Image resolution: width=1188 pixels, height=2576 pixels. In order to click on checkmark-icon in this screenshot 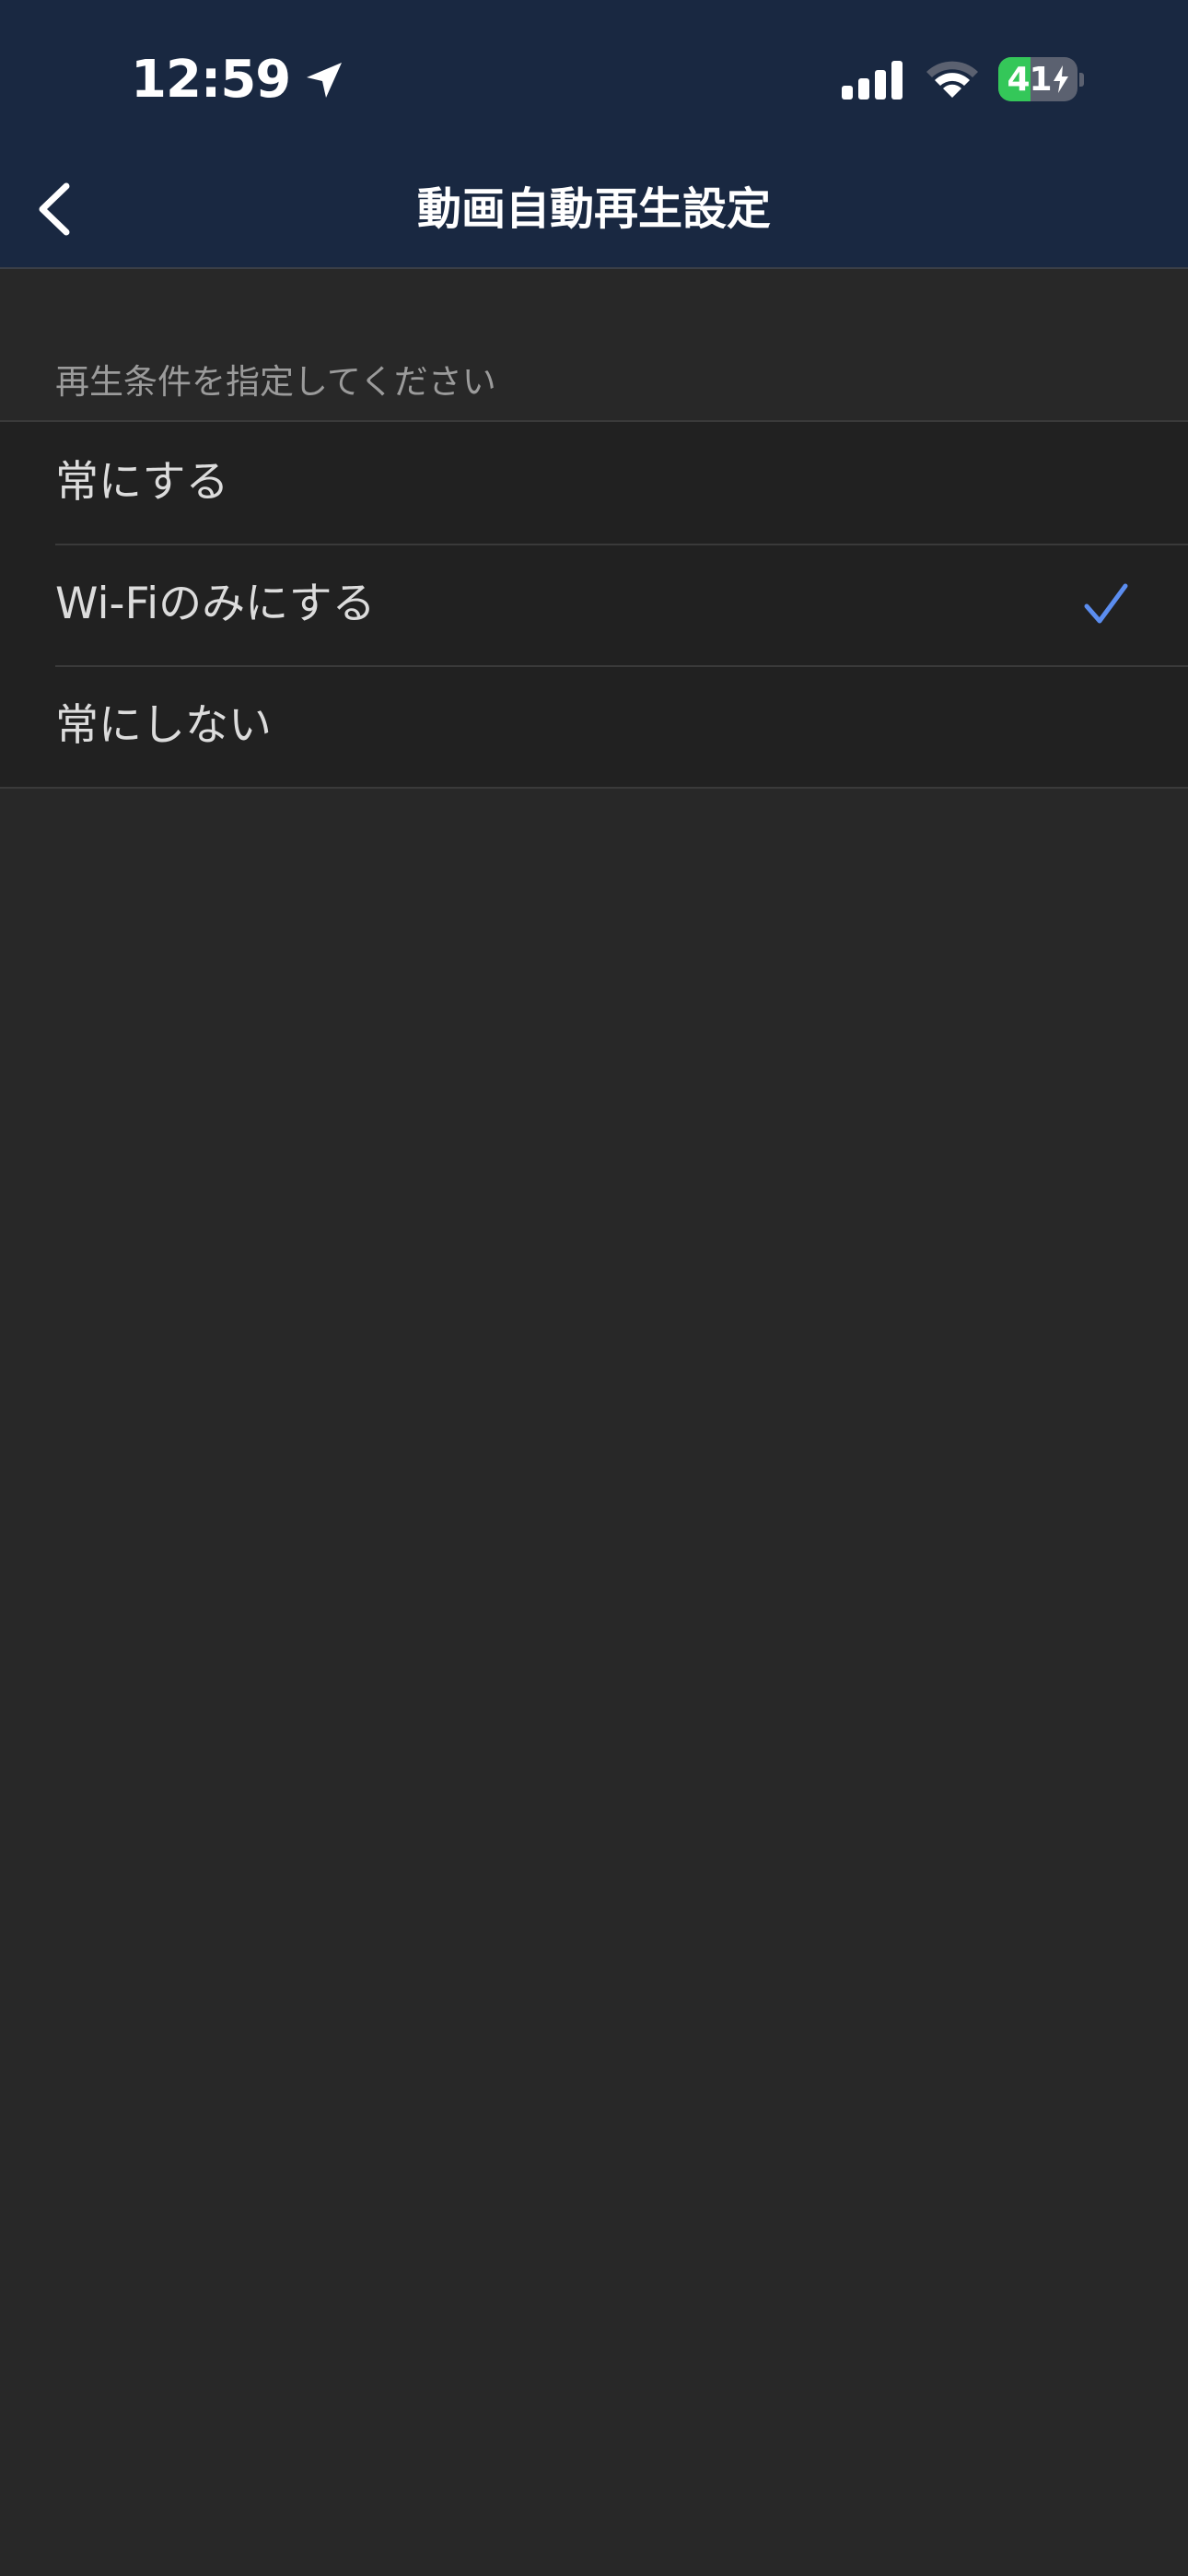, I will do `click(1106, 603)`.